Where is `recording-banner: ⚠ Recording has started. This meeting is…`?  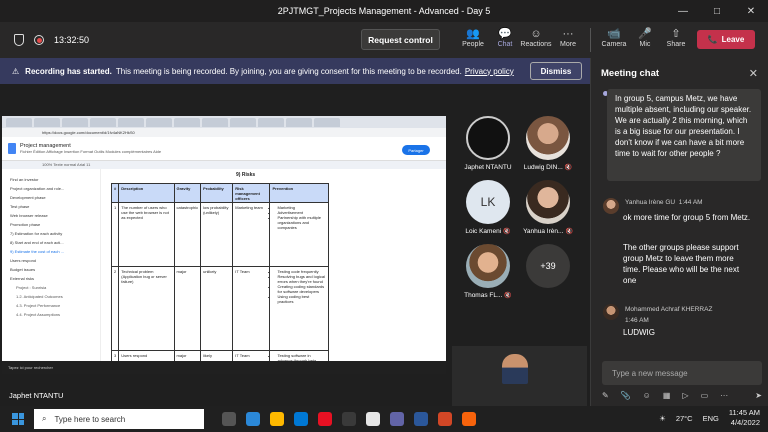
recording-banner: ⚠ Recording has started. This meeting is… is located at coordinates (295, 71).